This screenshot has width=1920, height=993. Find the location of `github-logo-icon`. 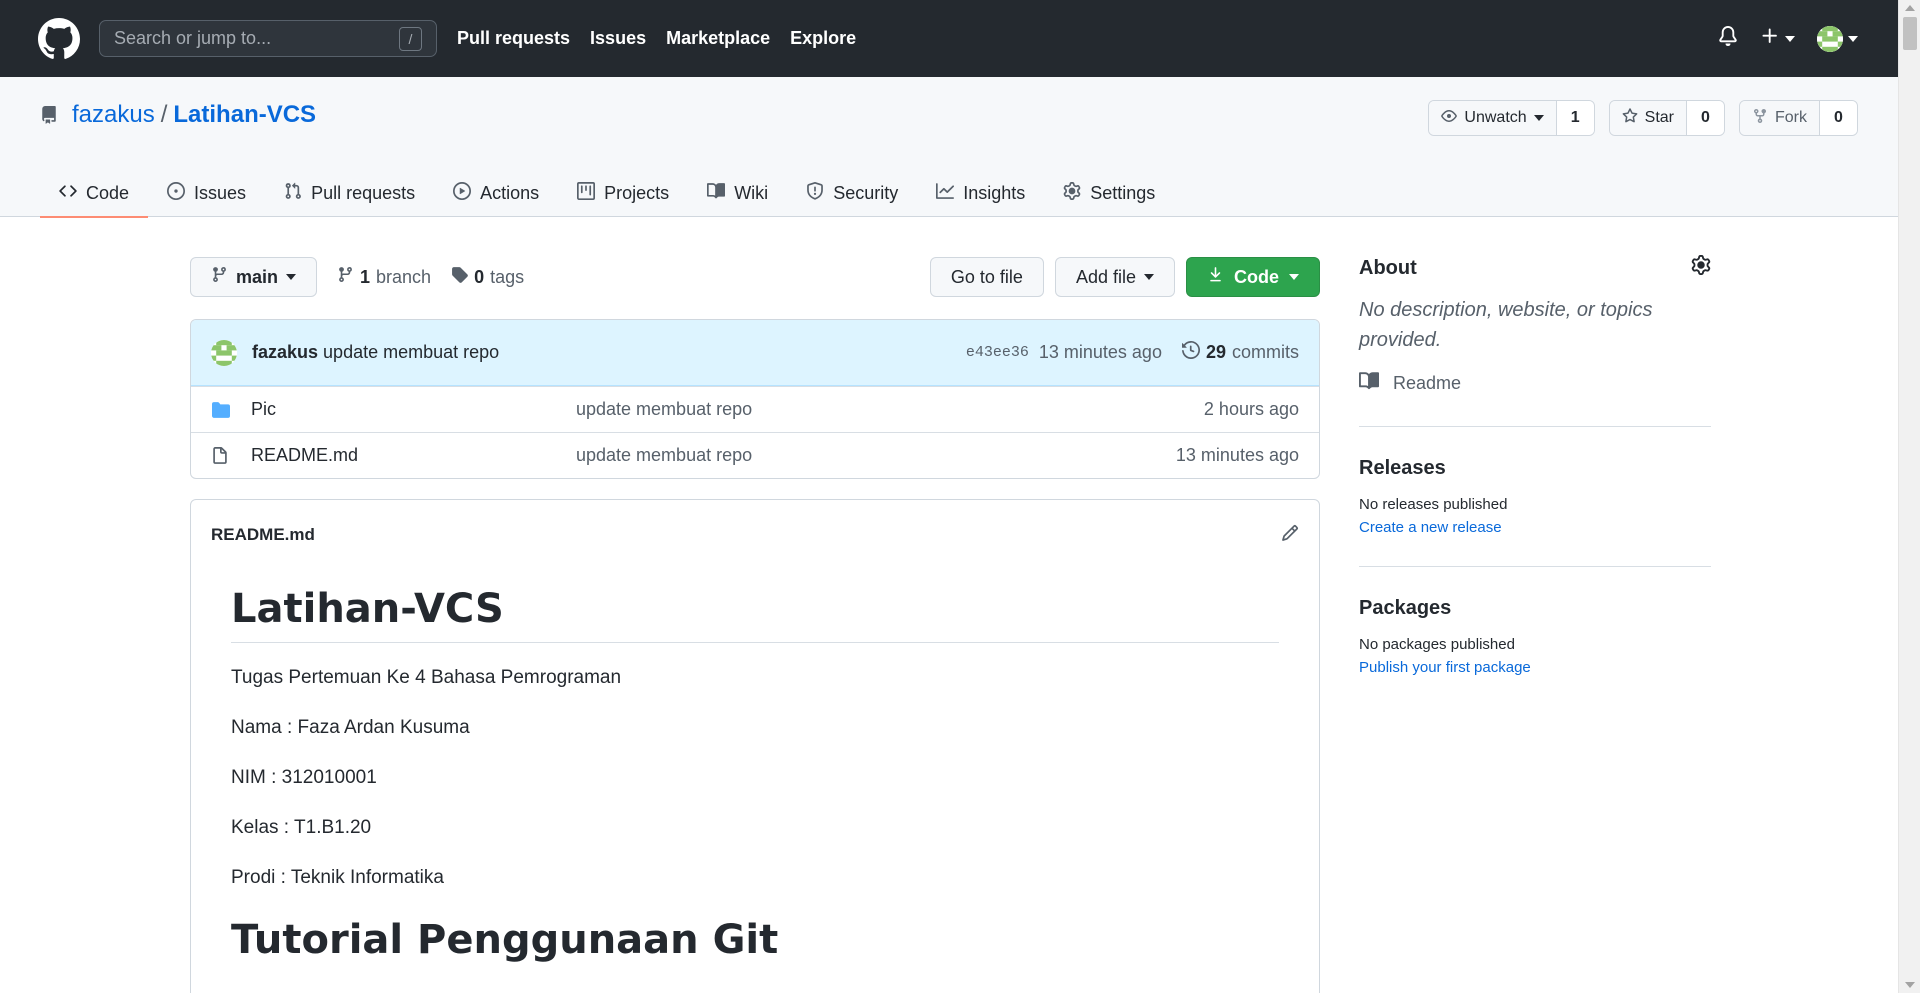

github-logo-icon is located at coordinates (59, 38).